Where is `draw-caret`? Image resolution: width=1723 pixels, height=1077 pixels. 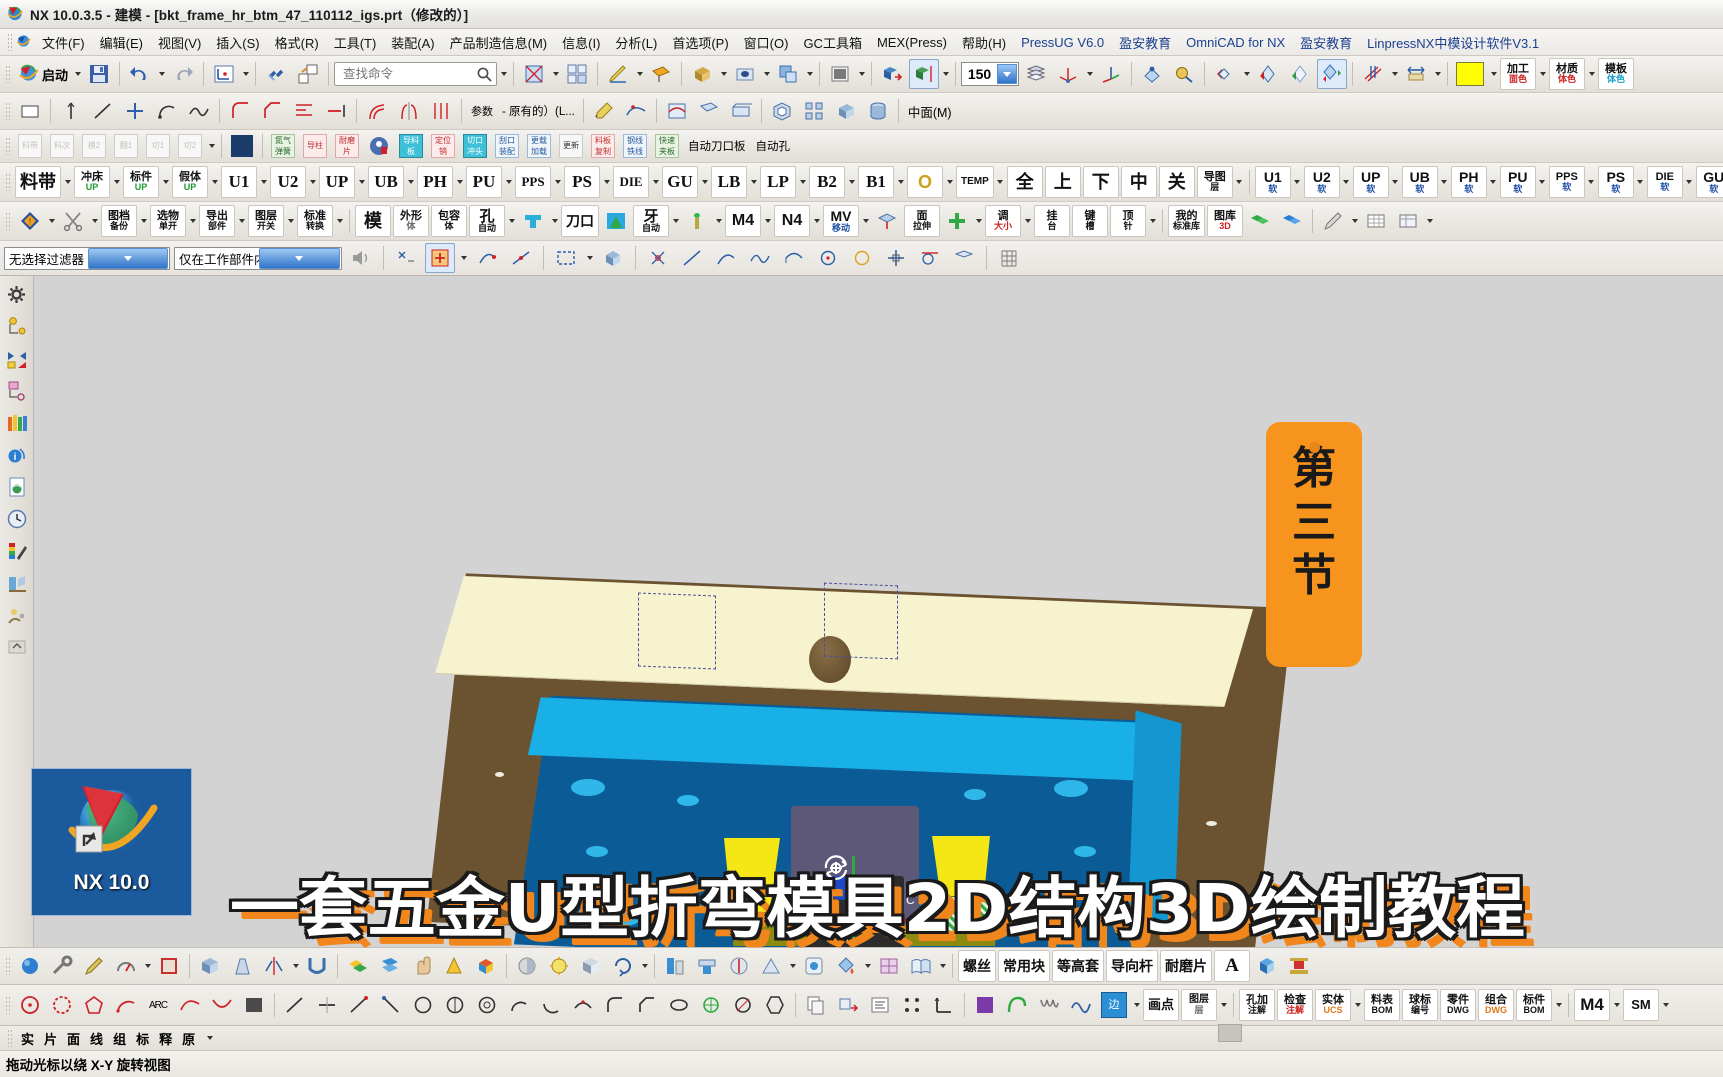
draw-caret is located at coordinates (1223, 1005).